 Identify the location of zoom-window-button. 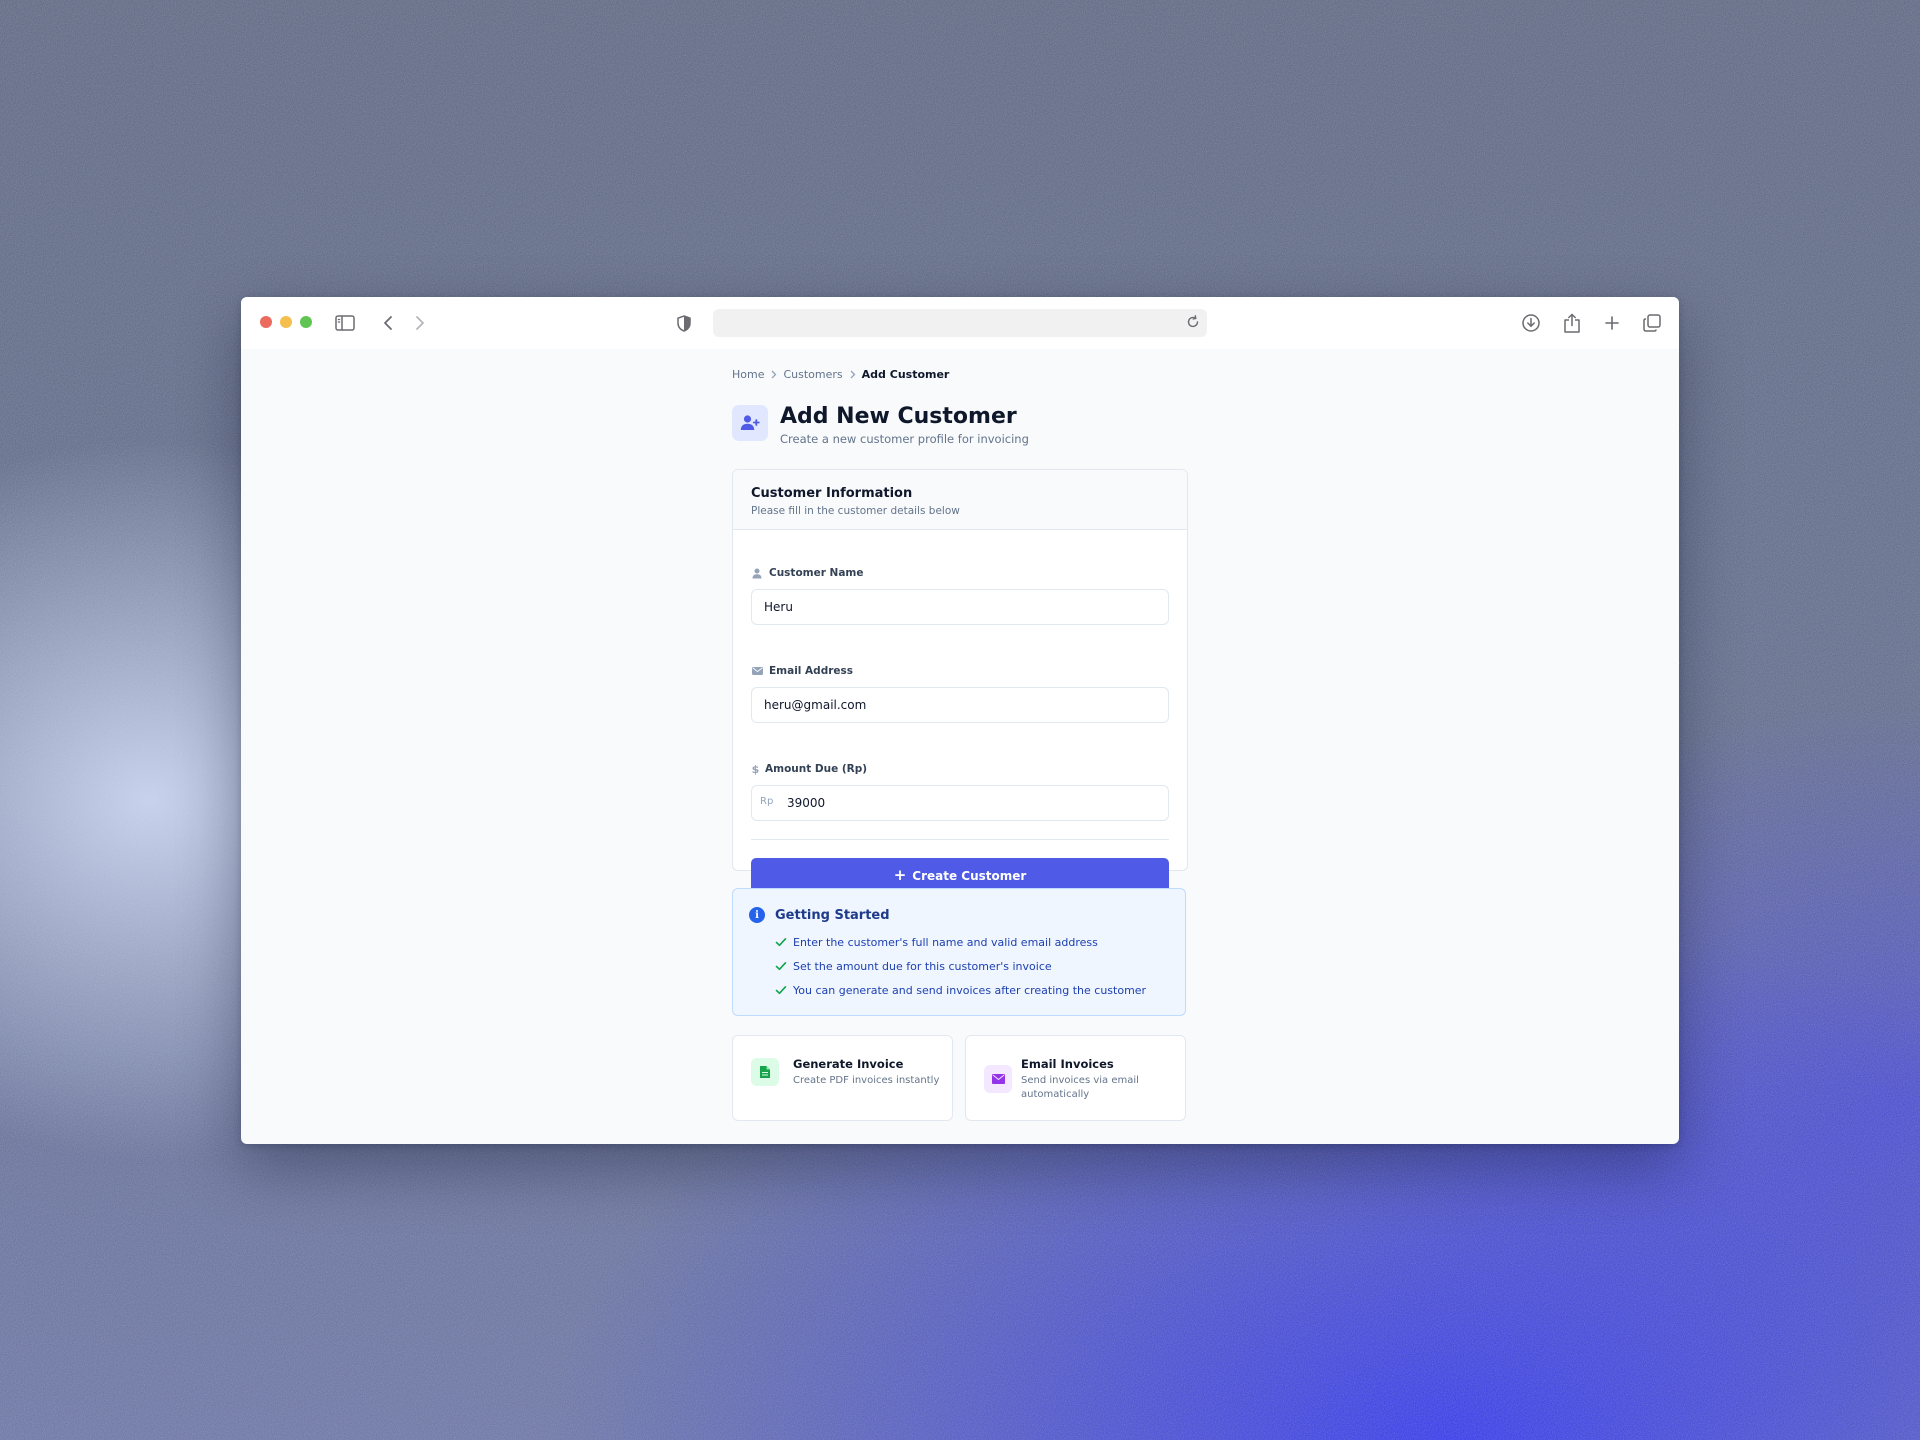
(306, 322).